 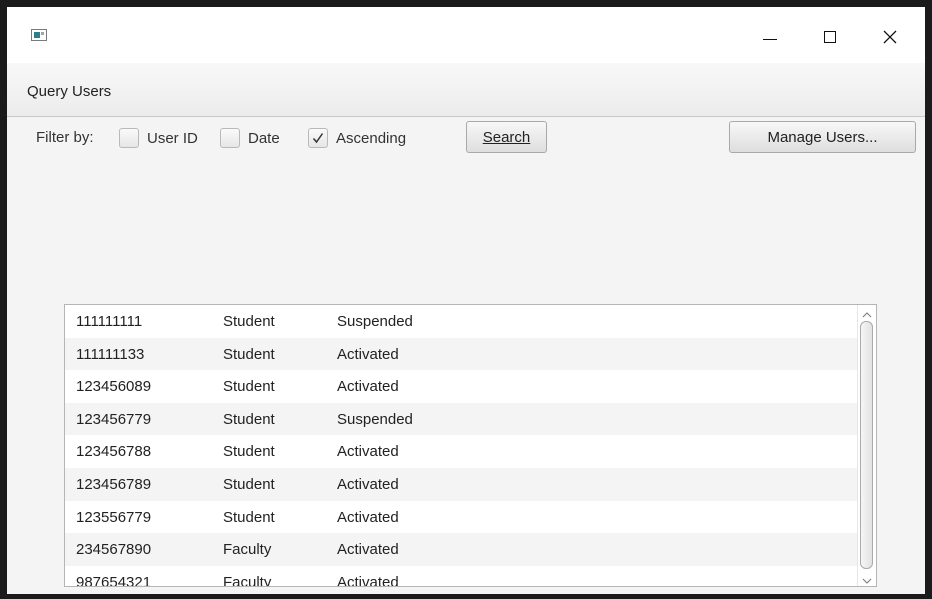 What do you see at coordinates (110, 354) in the screenshot?
I see `user-id-cell: 111111133` at bounding box center [110, 354].